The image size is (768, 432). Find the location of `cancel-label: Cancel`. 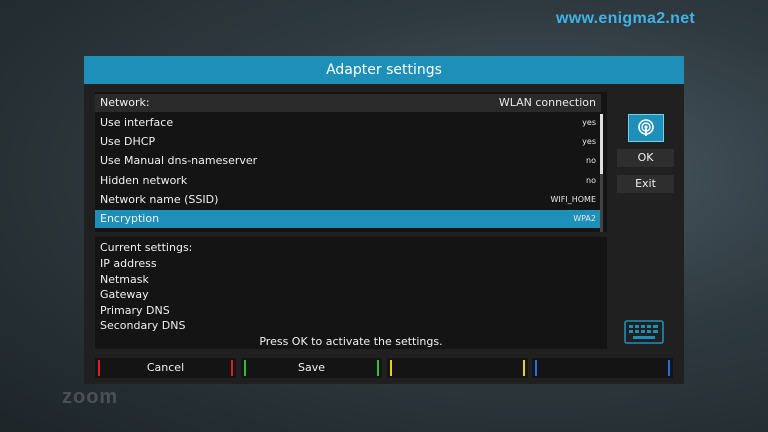

cancel-label: Cancel is located at coordinates (165, 367).